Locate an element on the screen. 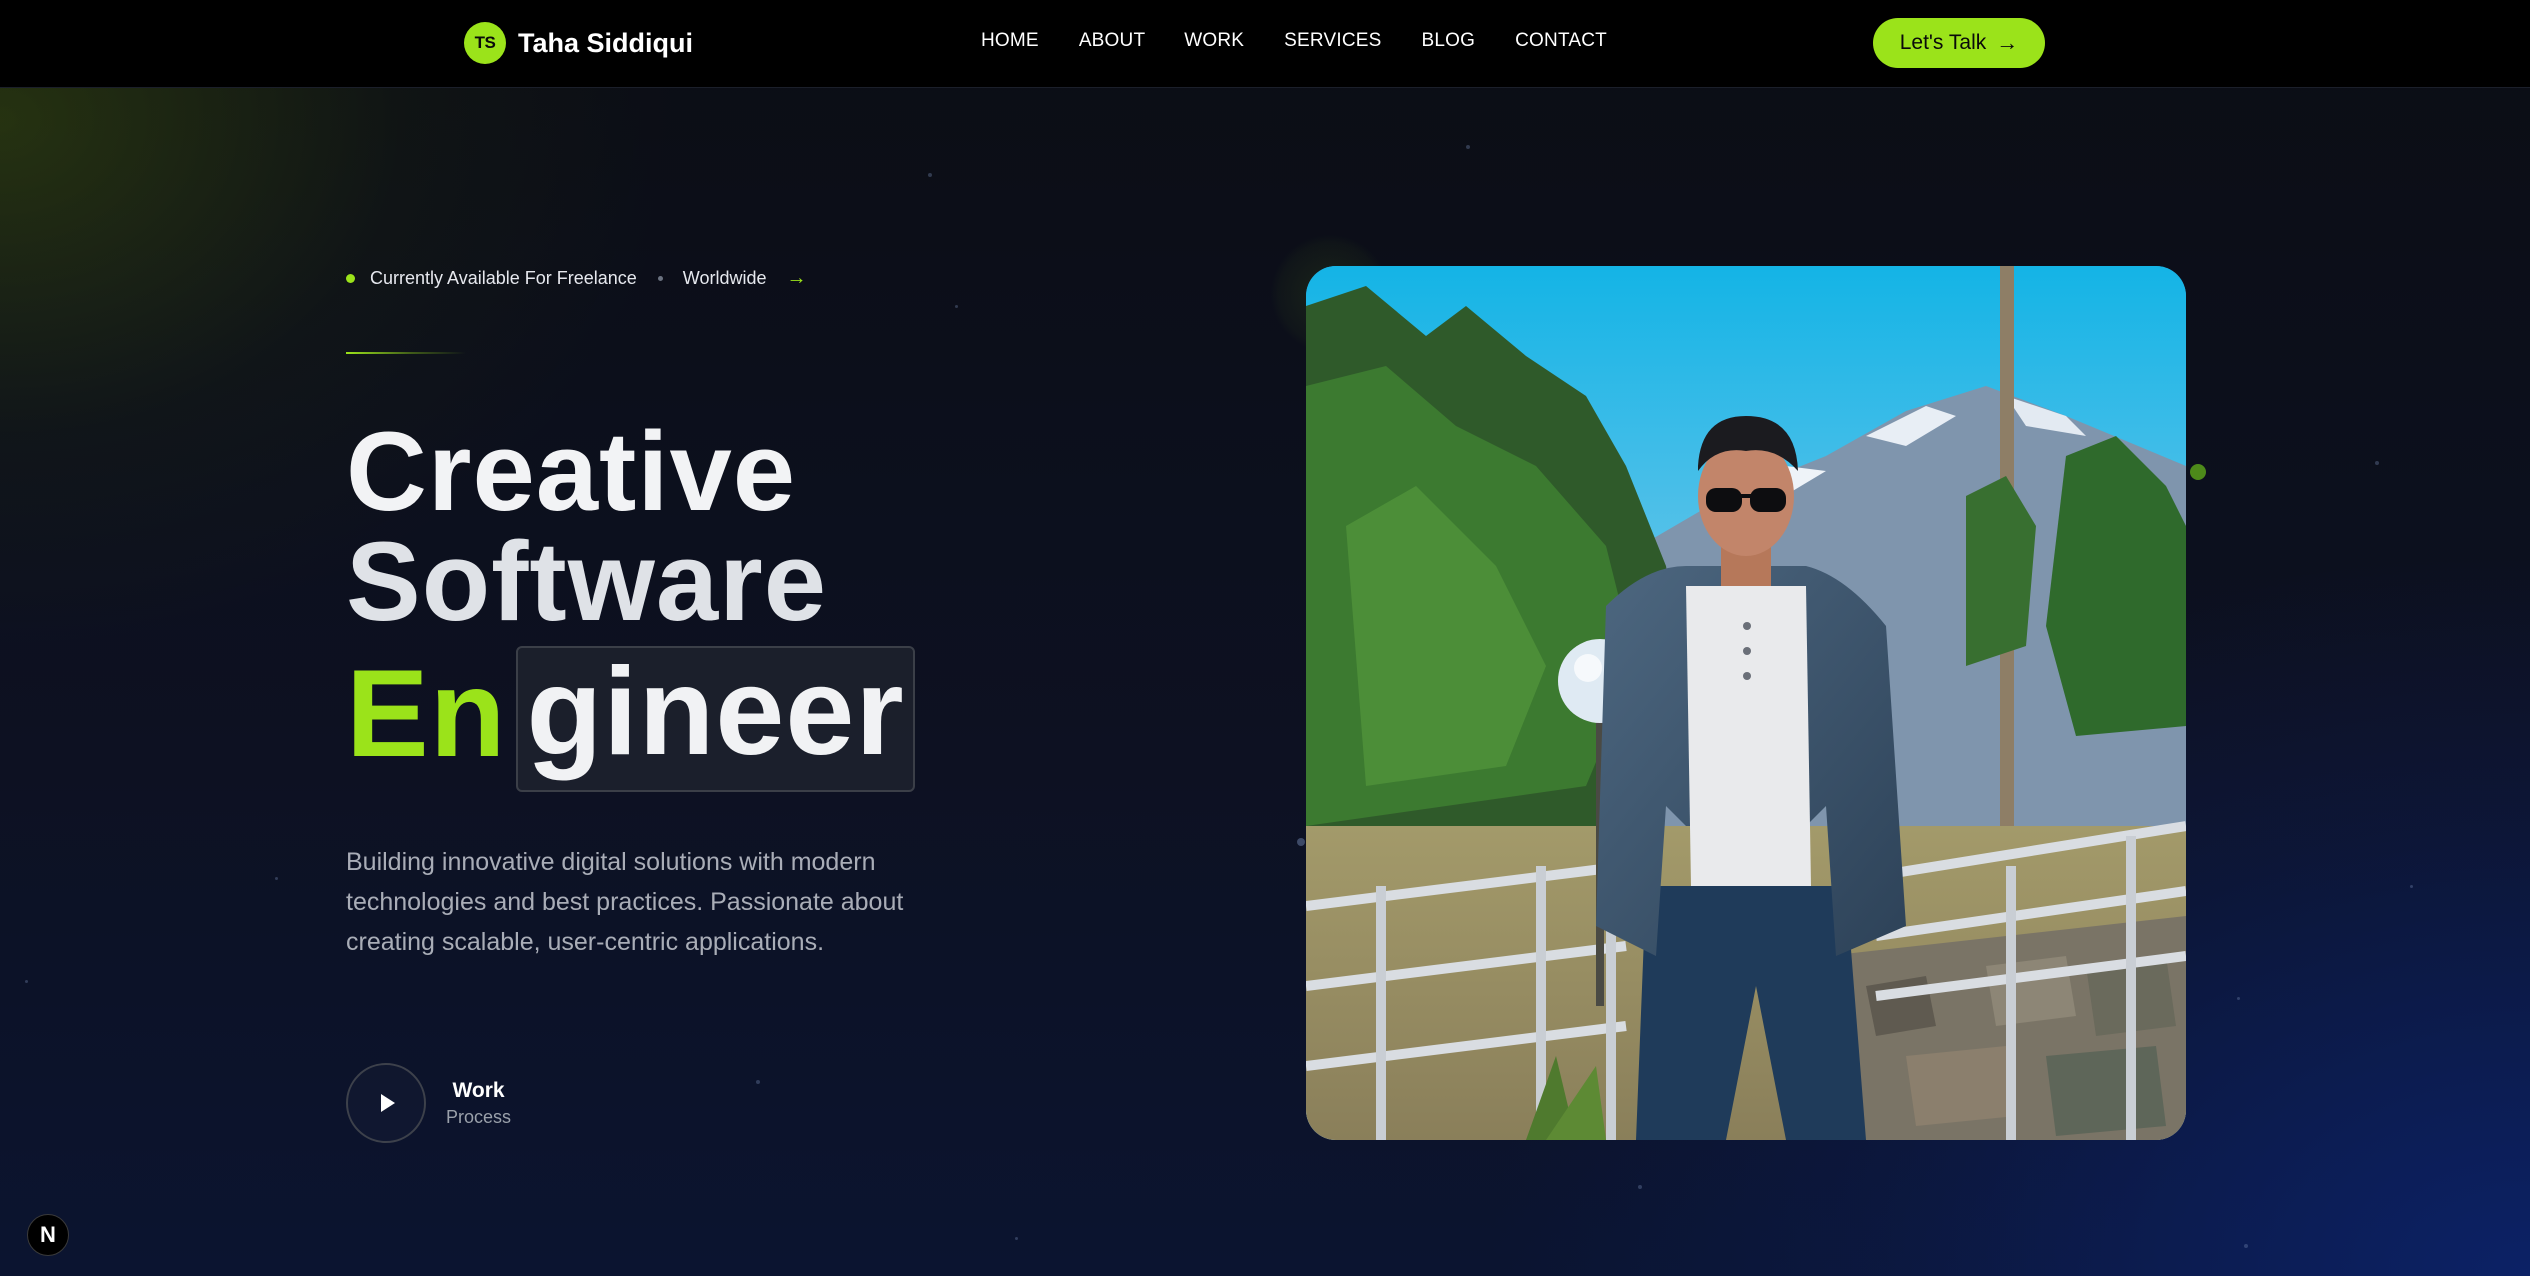 This screenshot has width=2530, height=1276. main-nav: HOME ABOUT WORK SERVICES BLOG CONTACT is located at coordinates (1294, 41).